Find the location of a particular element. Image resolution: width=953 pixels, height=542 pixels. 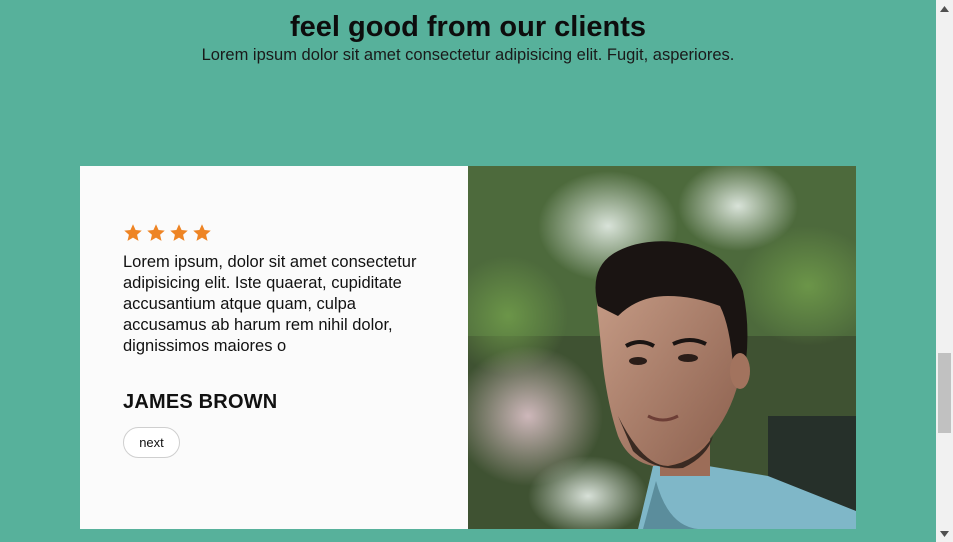

scrollbar-thumb is located at coordinates (944, 393).